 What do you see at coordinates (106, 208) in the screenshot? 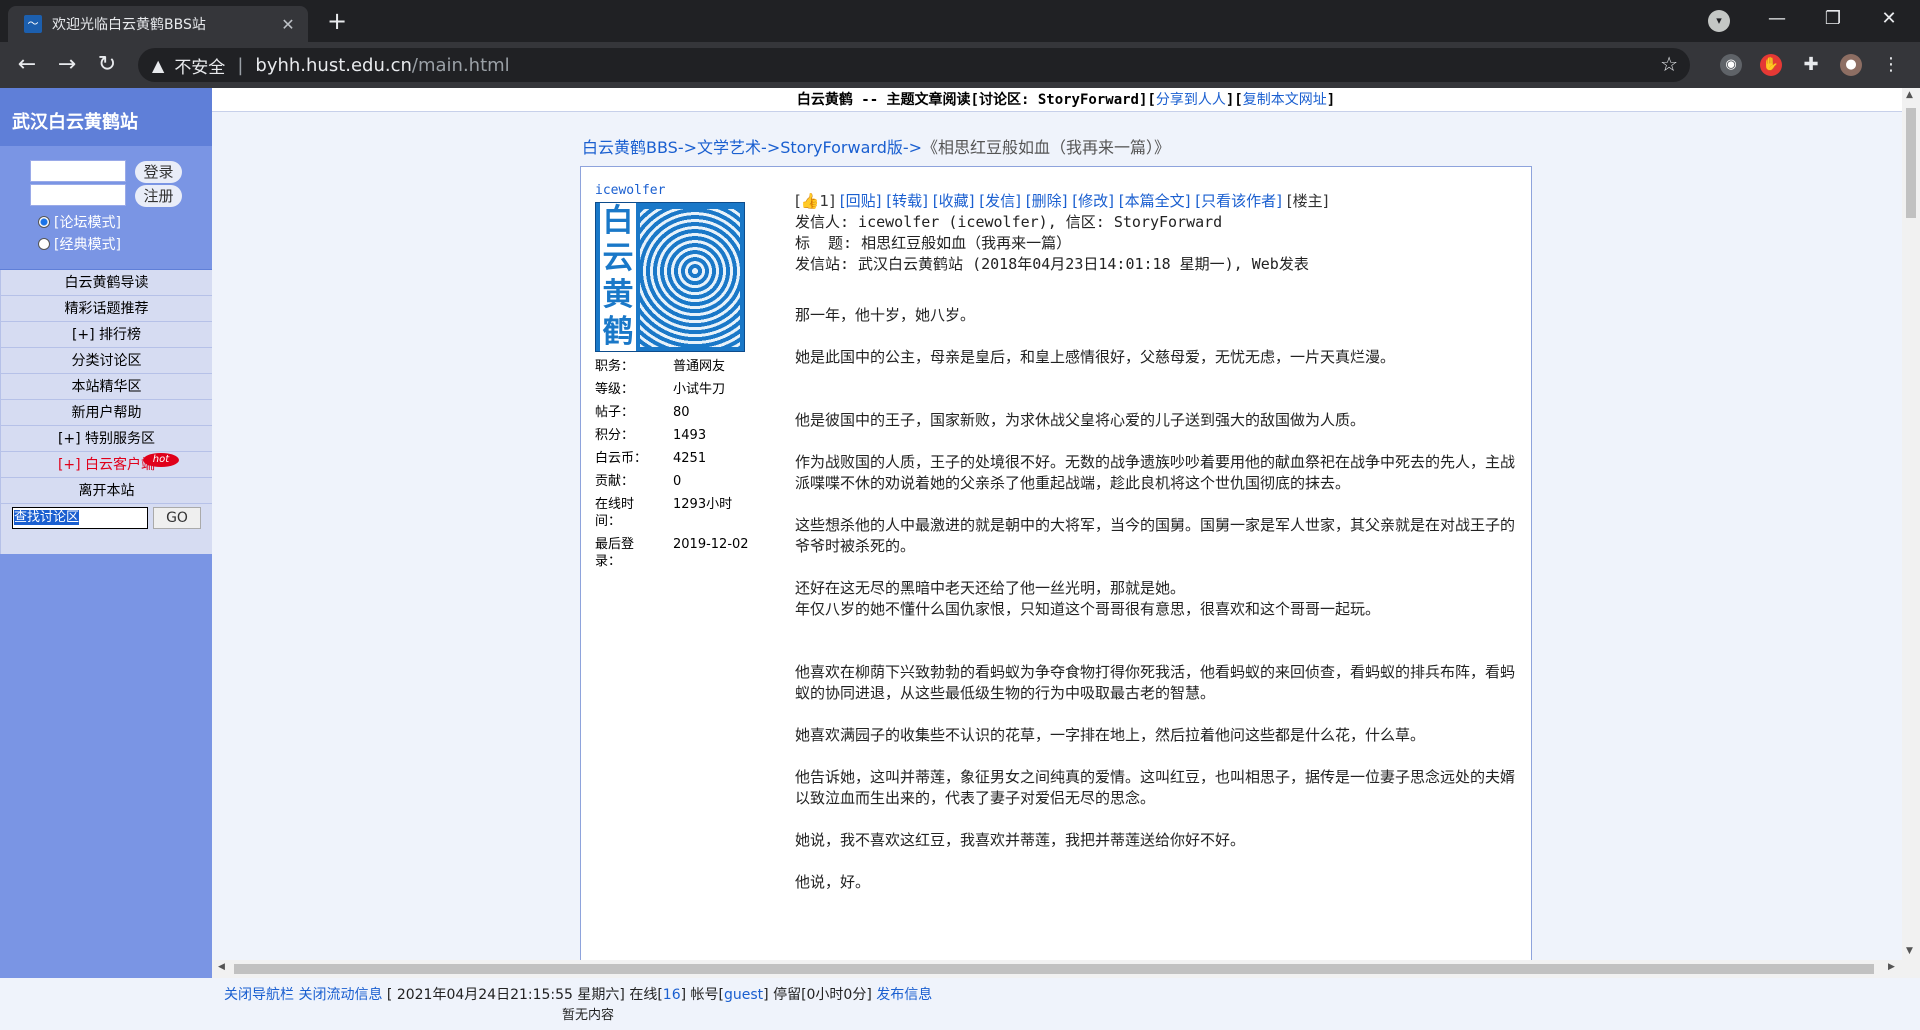
I see `login-box: 登录 注册 [论坛模式] [经典模式]` at bounding box center [106, 208].